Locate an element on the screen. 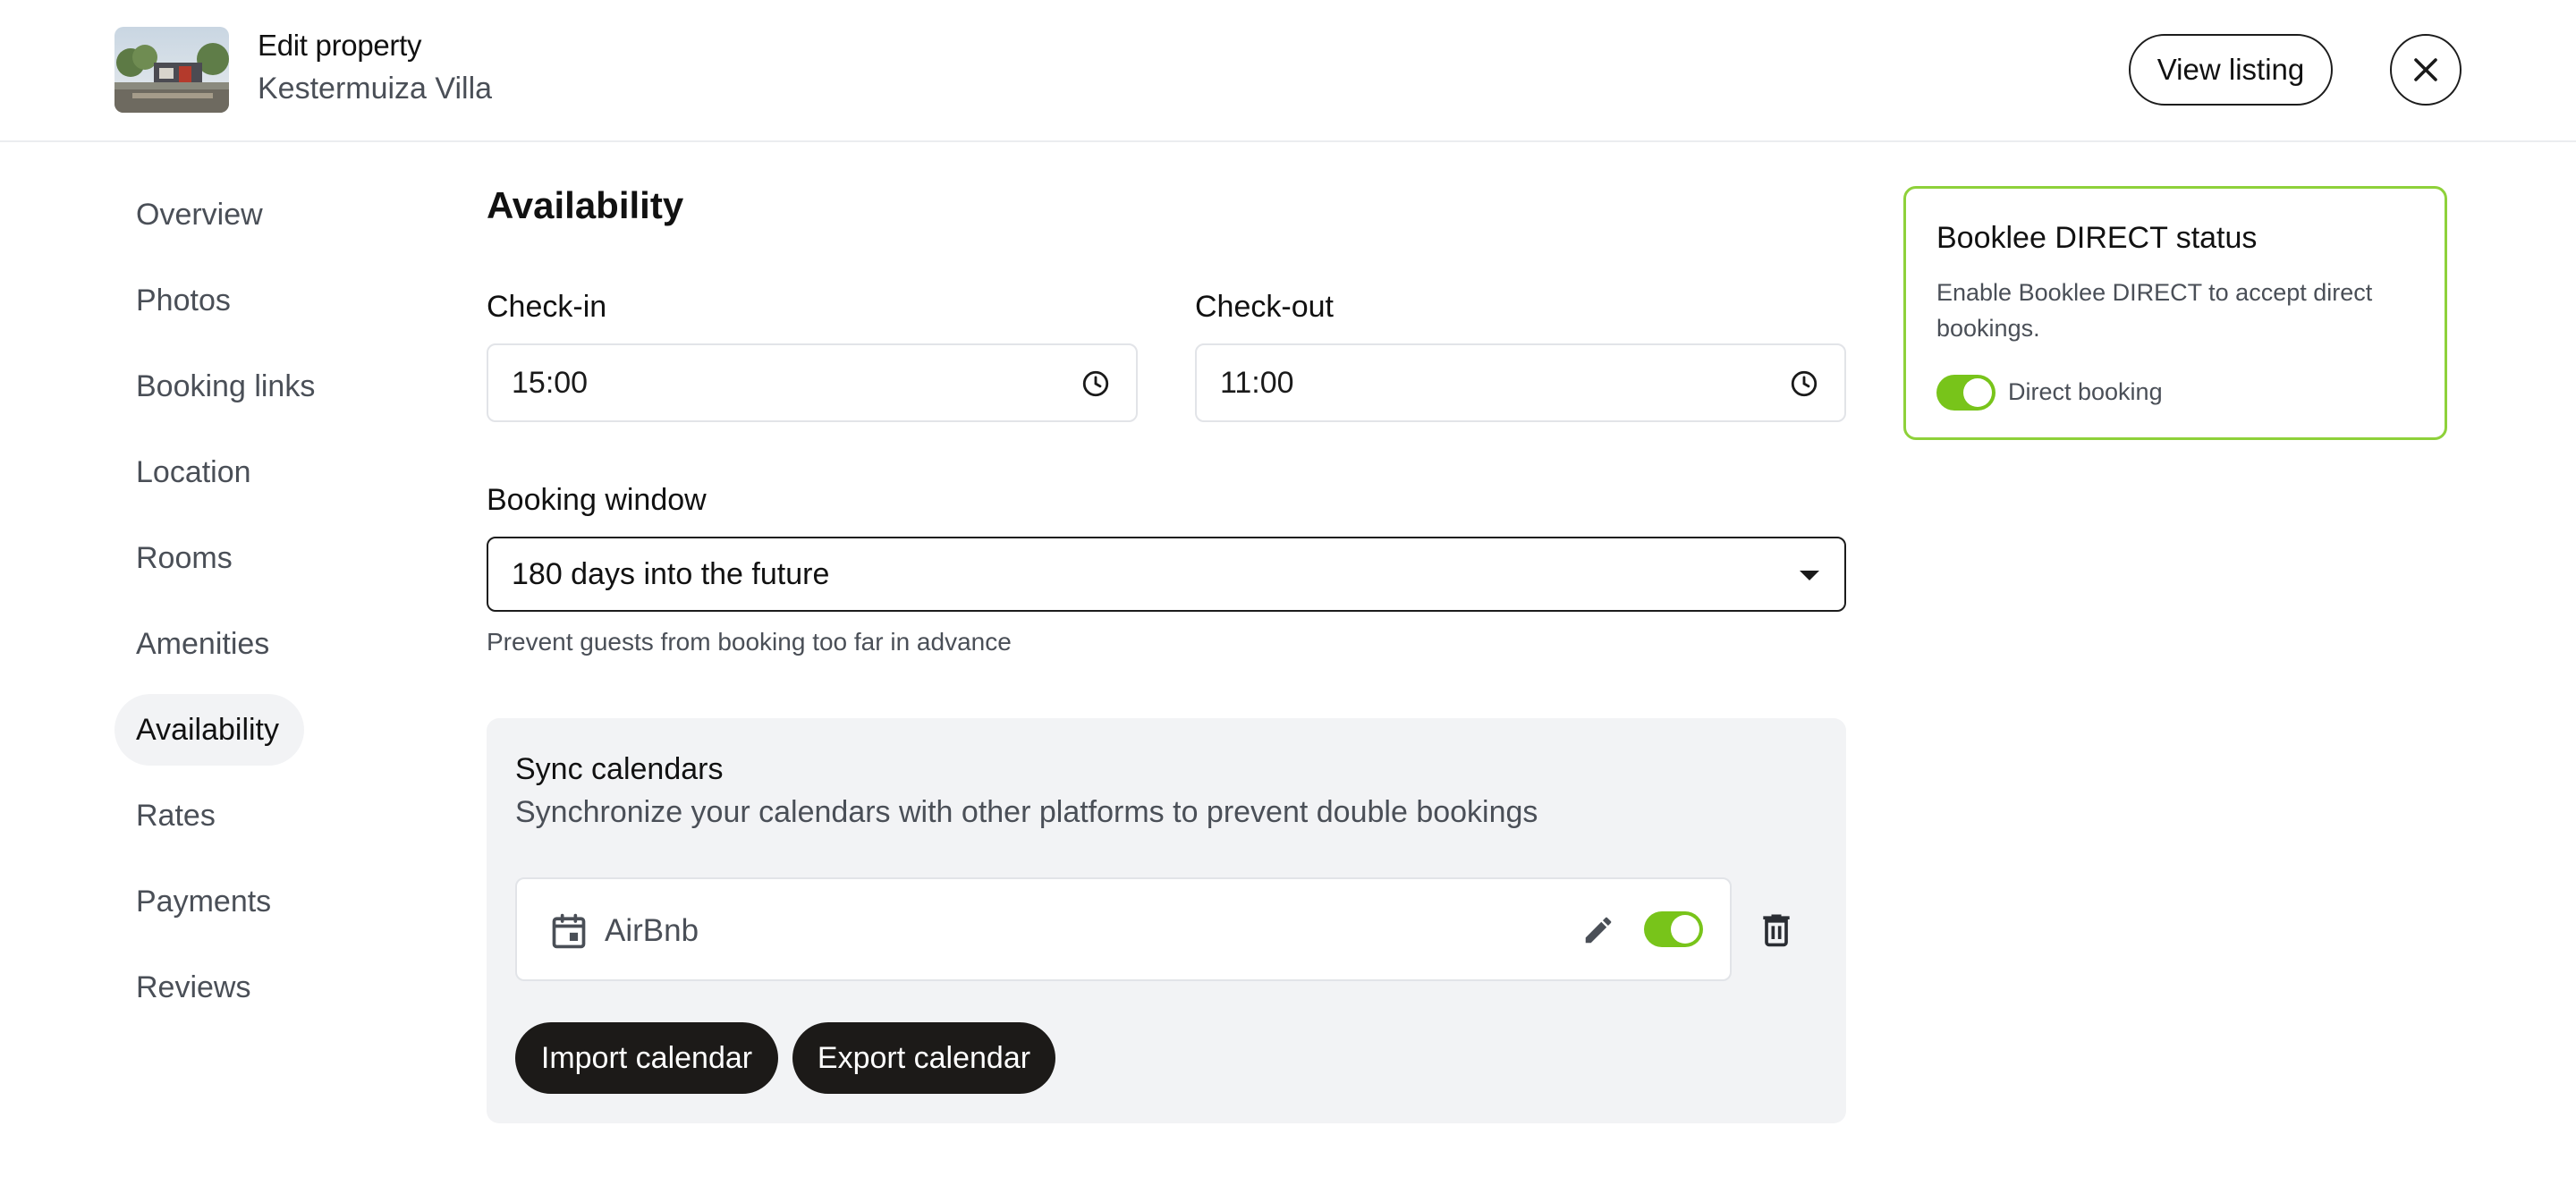 The width and height of the screenshot is (2576, 1177). section-title: Availability is located at coordinates (585, 205).